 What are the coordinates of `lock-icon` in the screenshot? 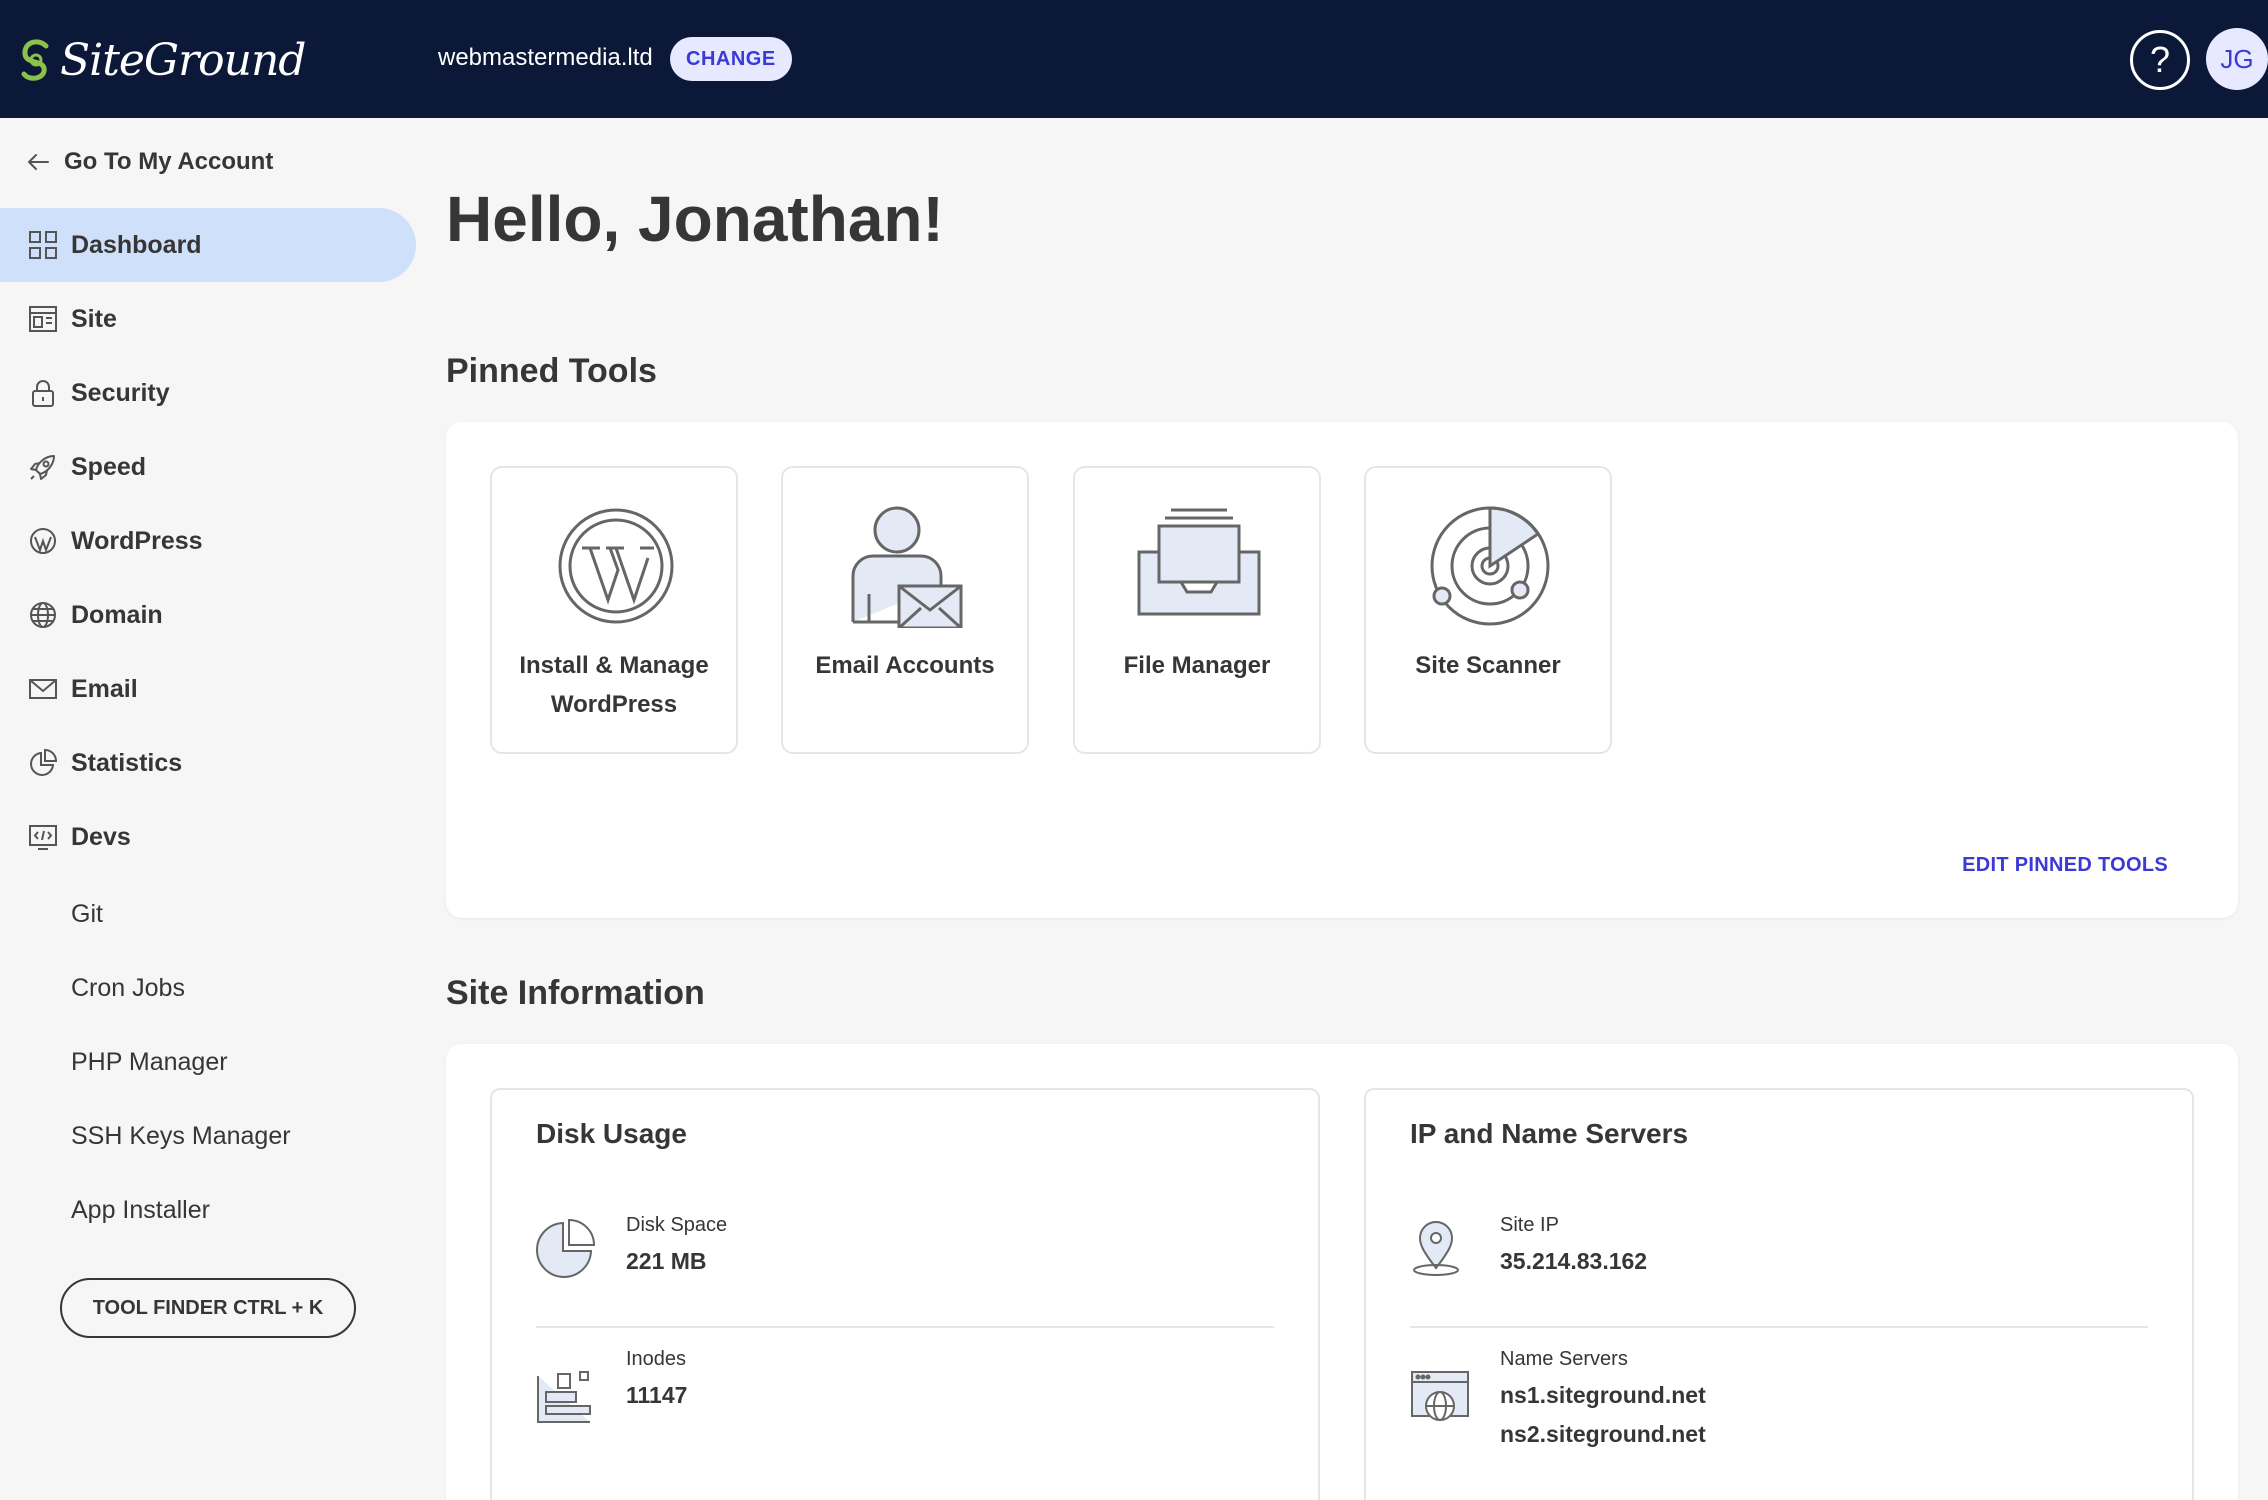 It's located at (43, 393).